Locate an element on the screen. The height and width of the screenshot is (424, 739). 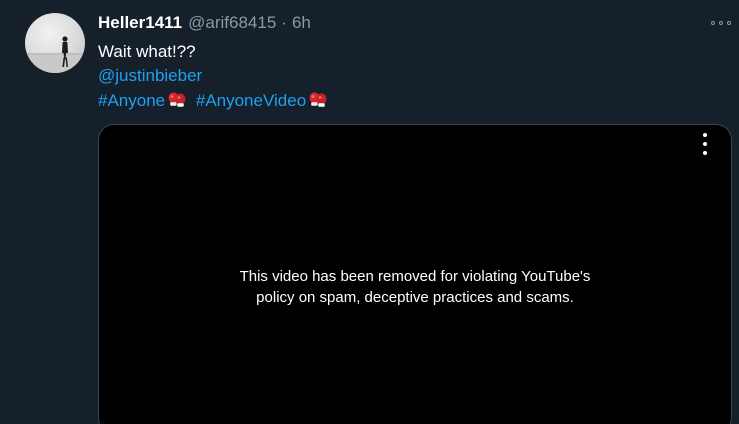
author-handle: @arif68415 is located at coordinates (232, 23).